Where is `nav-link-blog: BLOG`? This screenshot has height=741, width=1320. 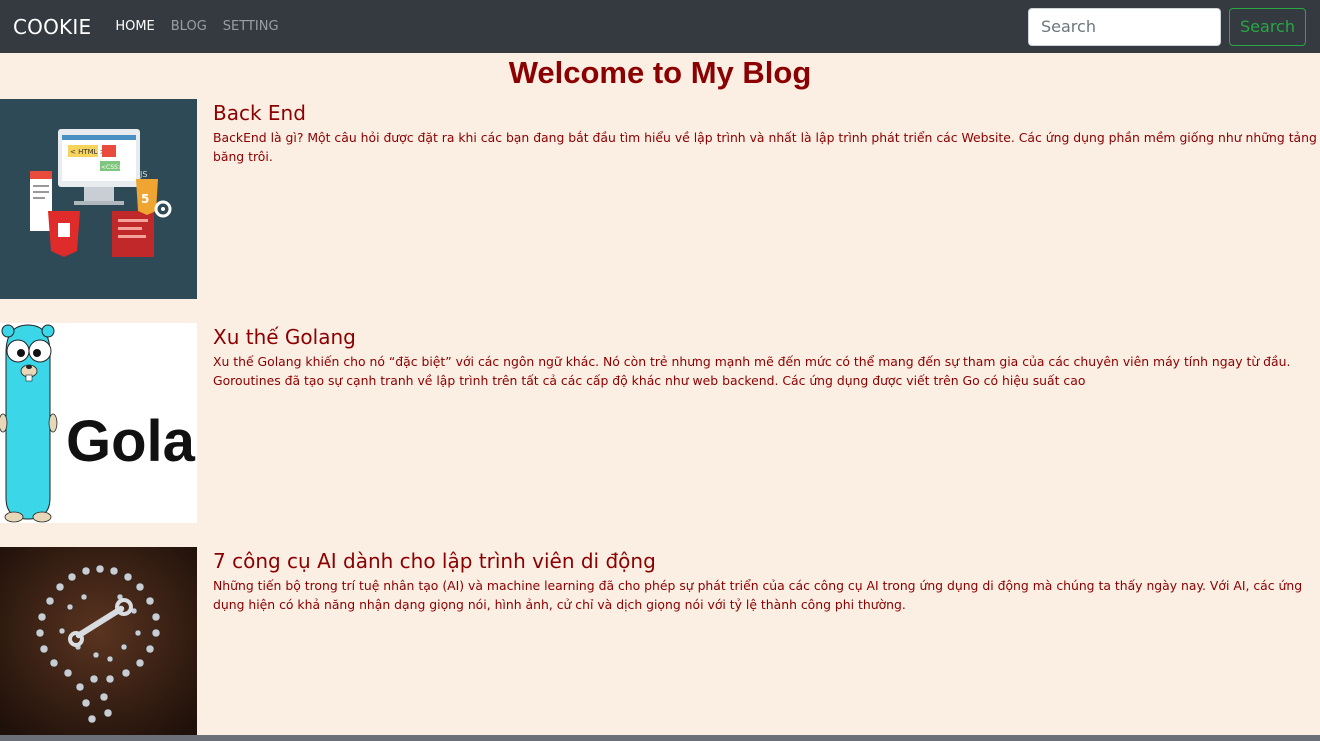 nav-link-blog: BLOG is located at coordinates (189, 26).